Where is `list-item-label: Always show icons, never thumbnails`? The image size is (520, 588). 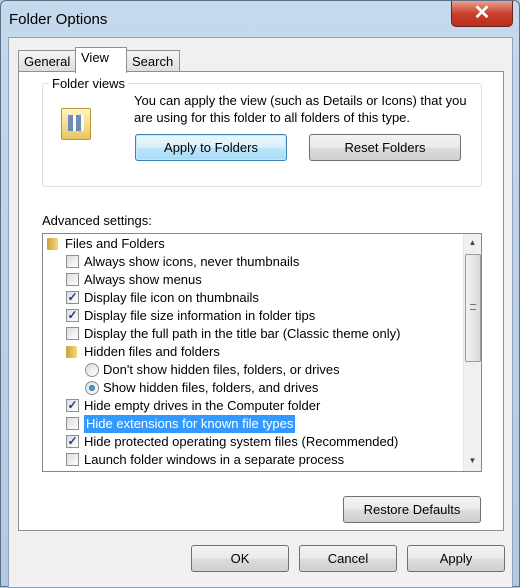 list-item-label: Always show icons, never thumbnails is located at coordinates (192, 261).